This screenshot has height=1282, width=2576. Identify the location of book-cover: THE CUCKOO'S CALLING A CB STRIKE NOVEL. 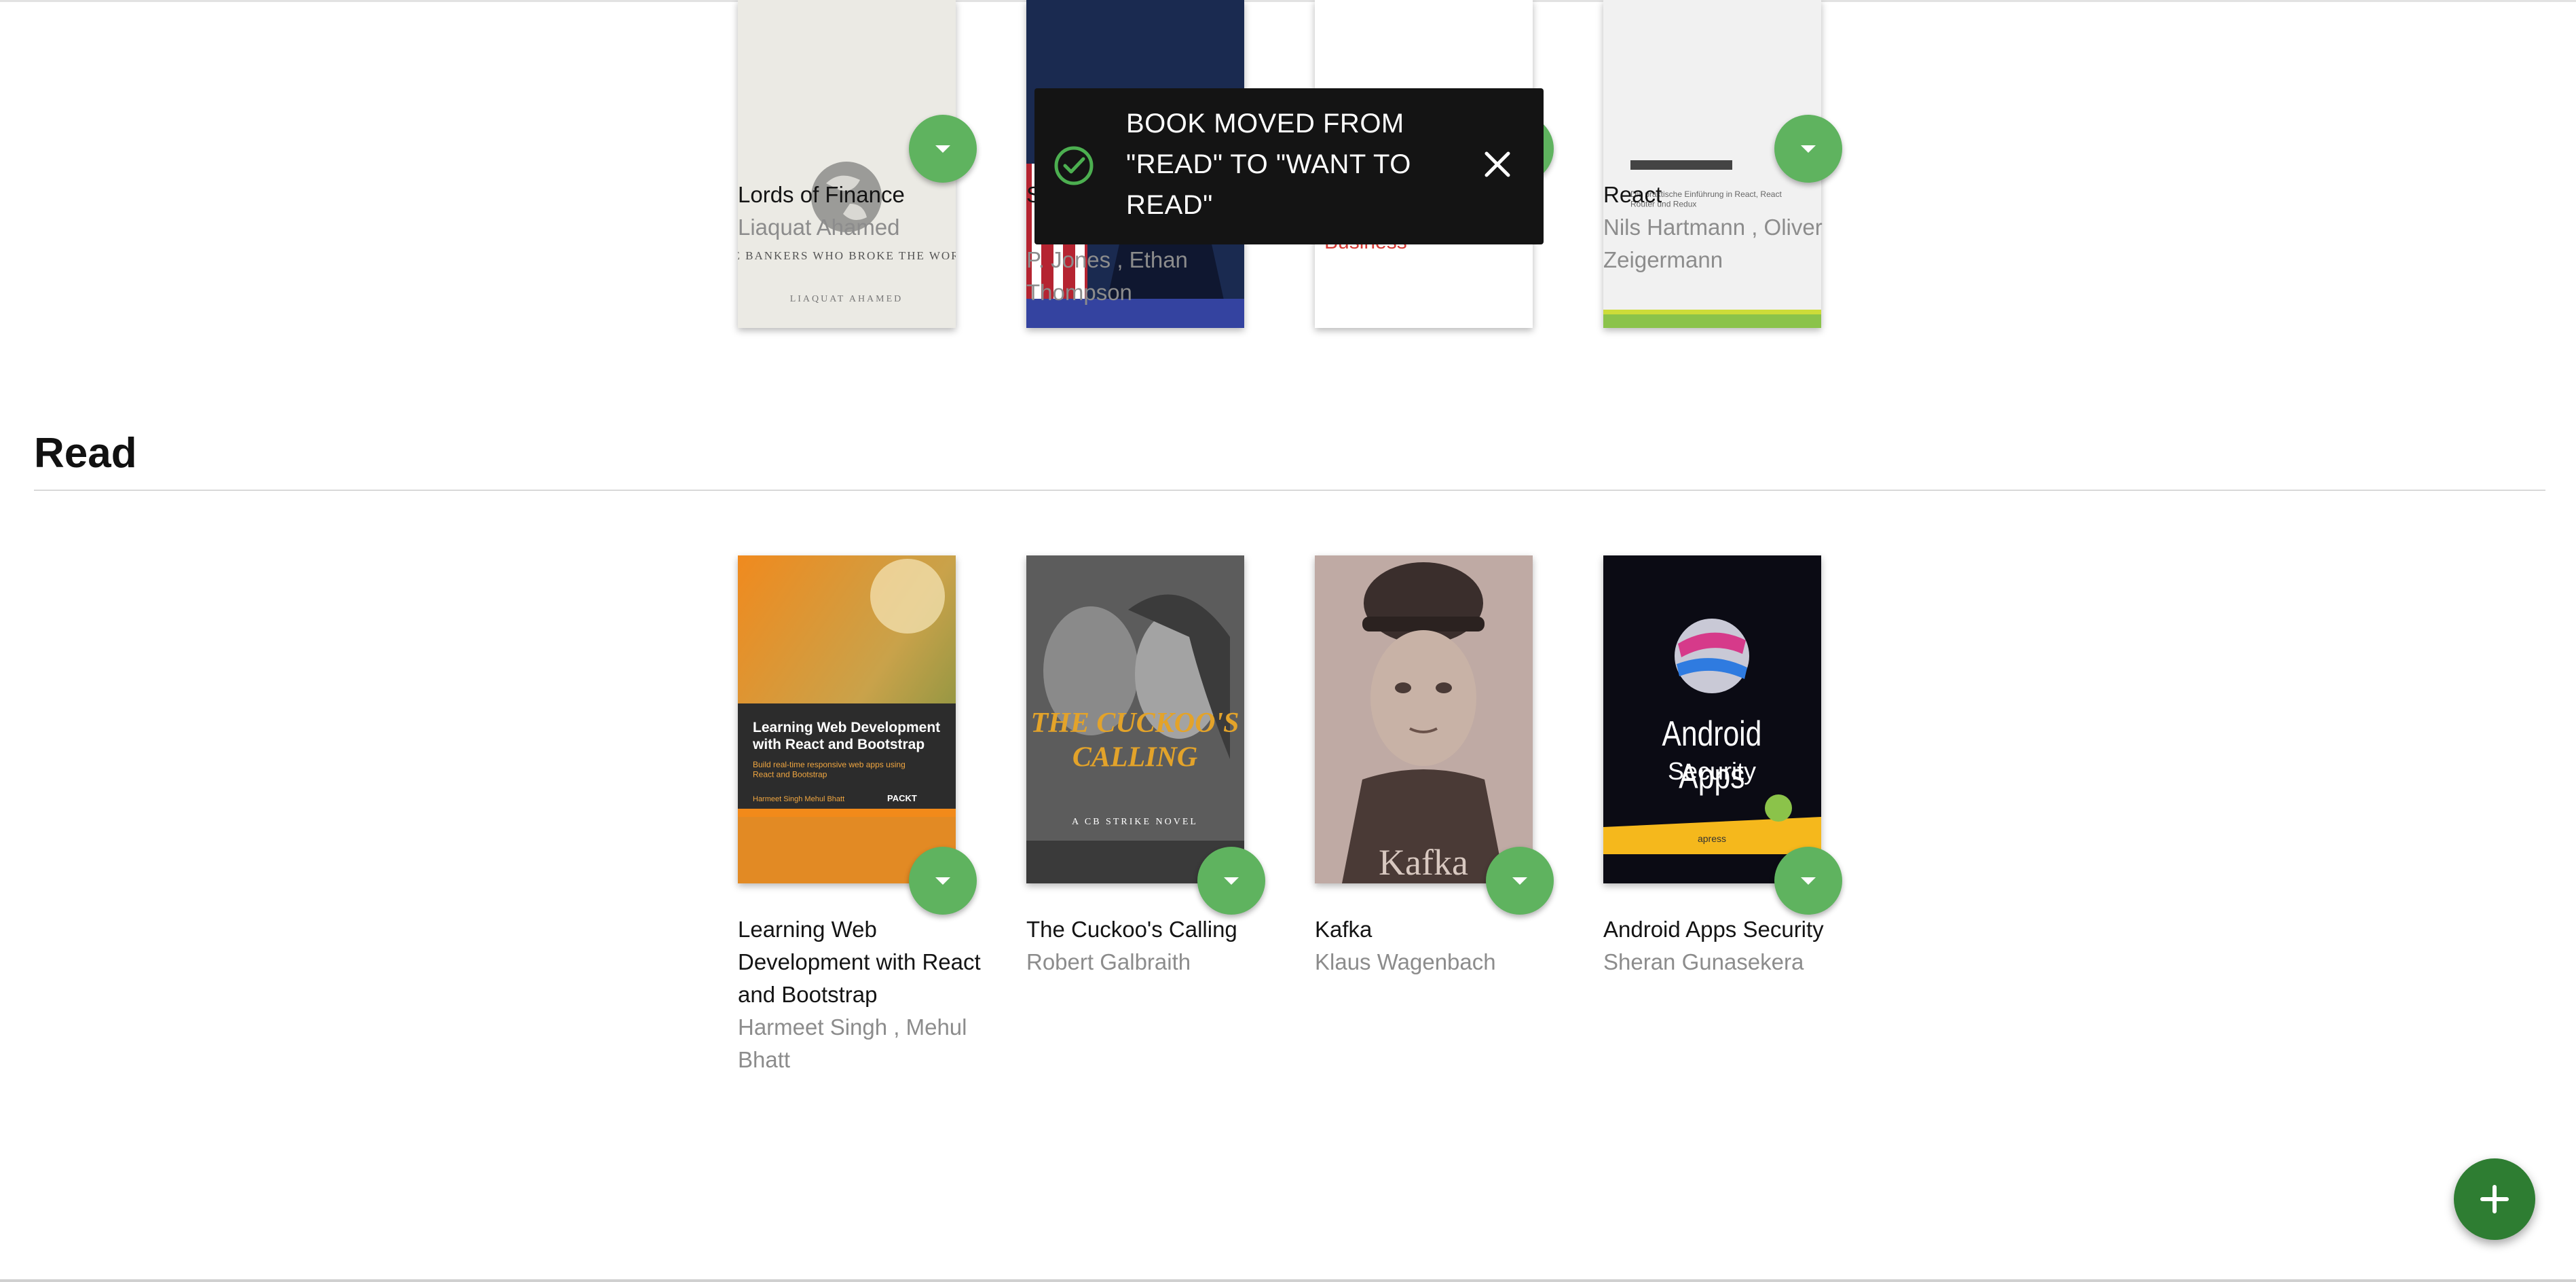
(1135, 719).